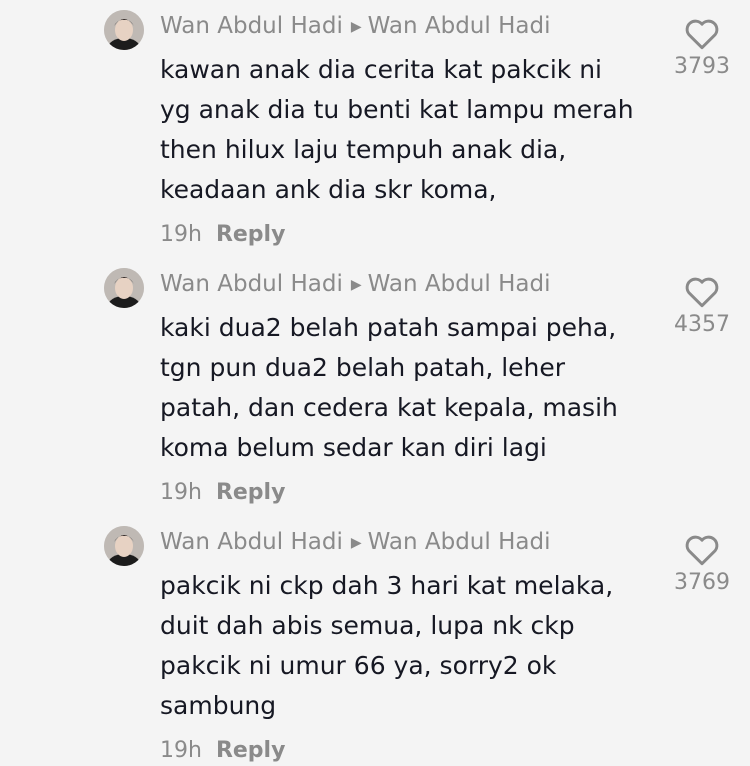 The height and width of the screenshot is (766, 750). I want to click on comment-line: kawan anak dia cerita kat pakcik ni, so click(381, 69).